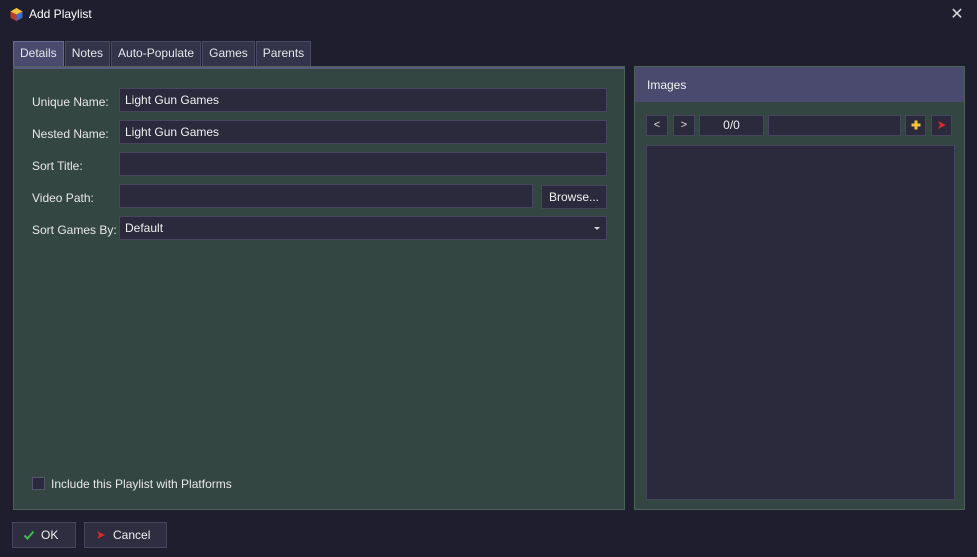  I want to click on add-image-icon, so click(915, 125).